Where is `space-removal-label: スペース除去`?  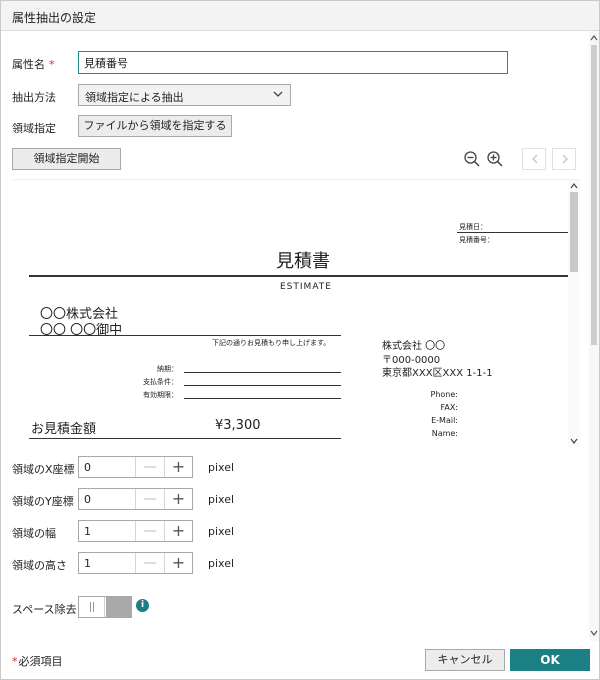
space-removal-label: スペース除去 is located at coordinates (44, 609).